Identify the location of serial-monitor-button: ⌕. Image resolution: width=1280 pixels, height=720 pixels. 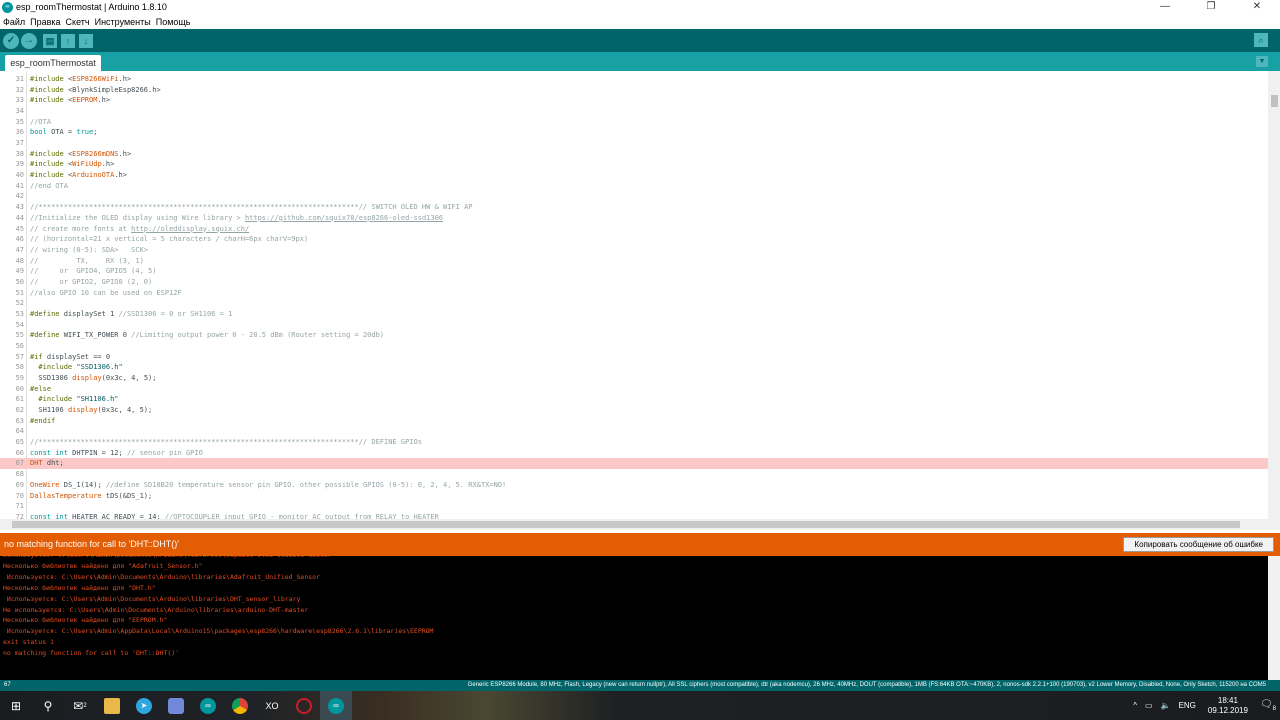
(1261, 40).